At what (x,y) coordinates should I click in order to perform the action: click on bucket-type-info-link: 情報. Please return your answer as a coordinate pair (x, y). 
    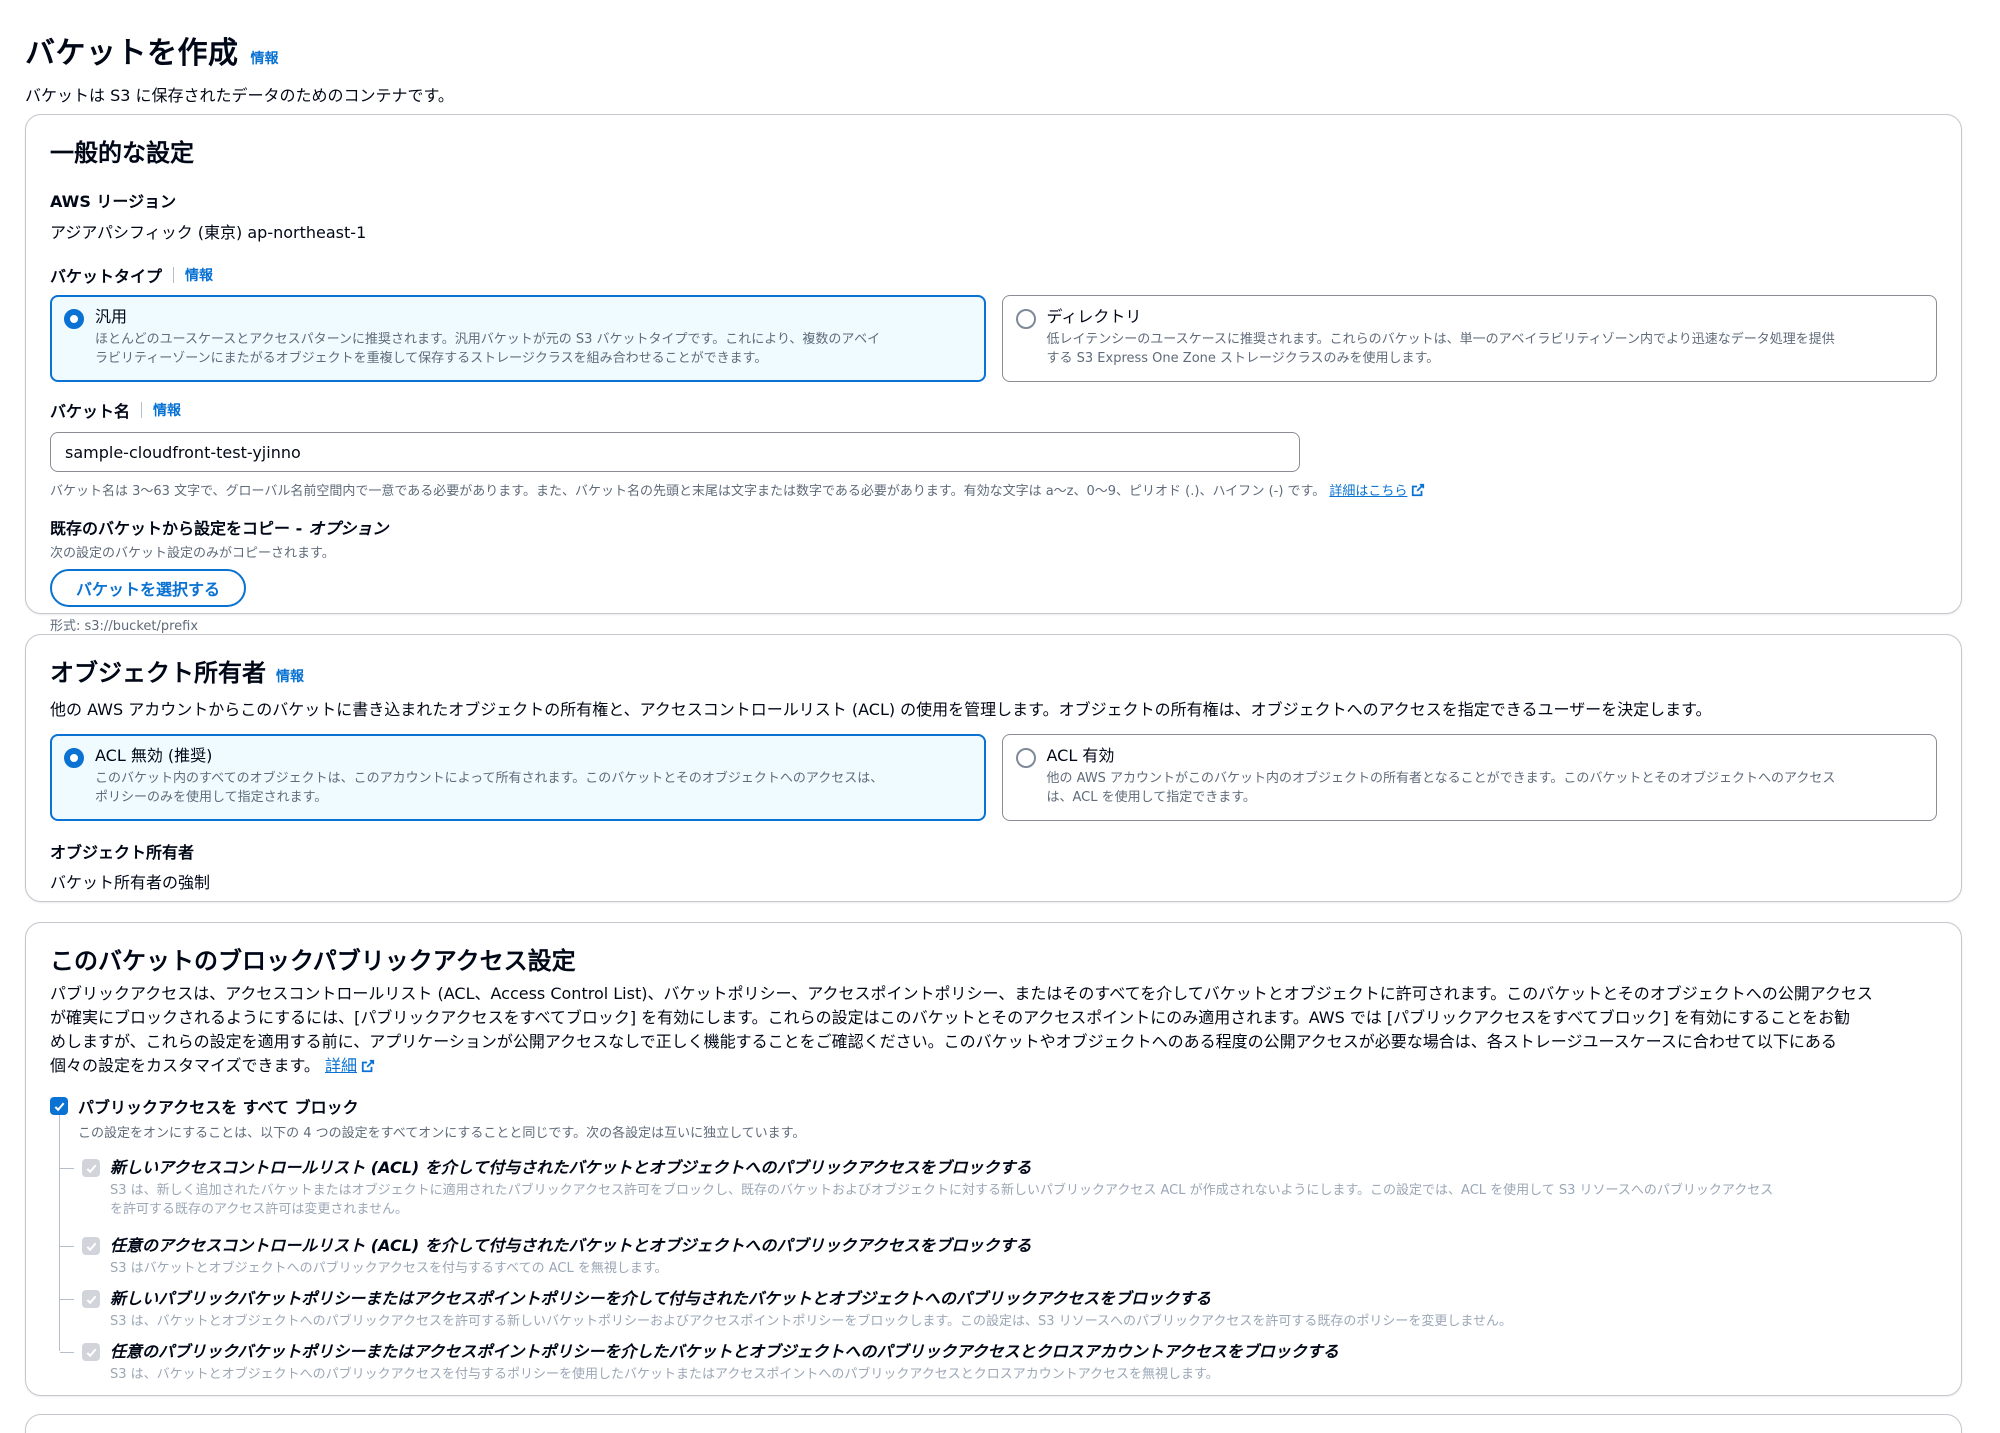
    Looking at the image, I should click on (199, 275).